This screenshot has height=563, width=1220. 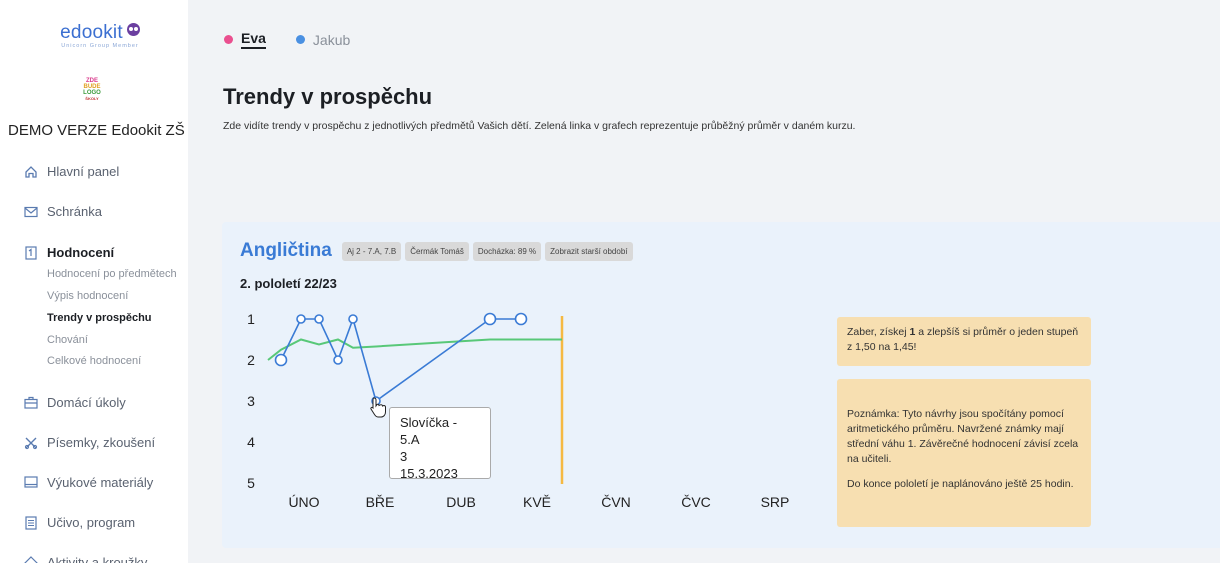 What do you see at coordinates (537, 502) in the screenshot?
I see `x-tick-label: KVĚ` at bounding box center [537, 502].